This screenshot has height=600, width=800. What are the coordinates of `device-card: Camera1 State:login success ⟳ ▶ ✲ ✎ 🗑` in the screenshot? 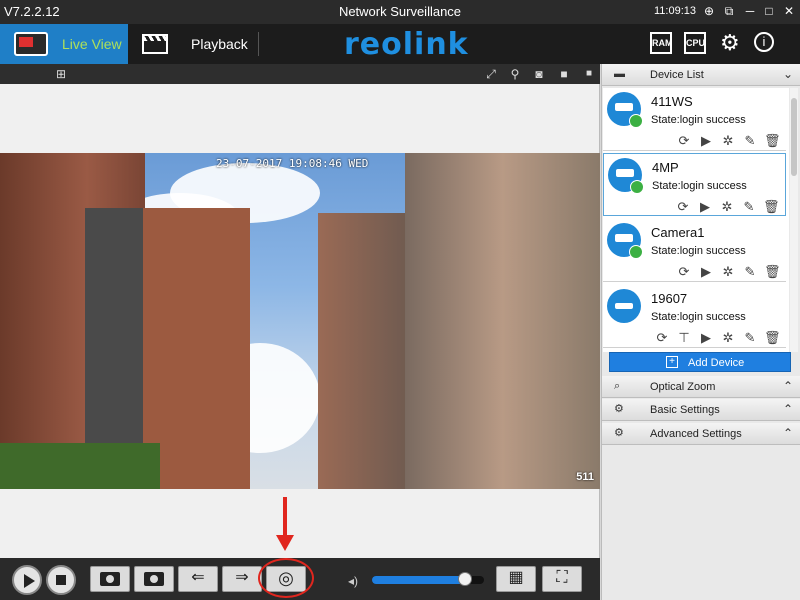 It's located at (694, 250).